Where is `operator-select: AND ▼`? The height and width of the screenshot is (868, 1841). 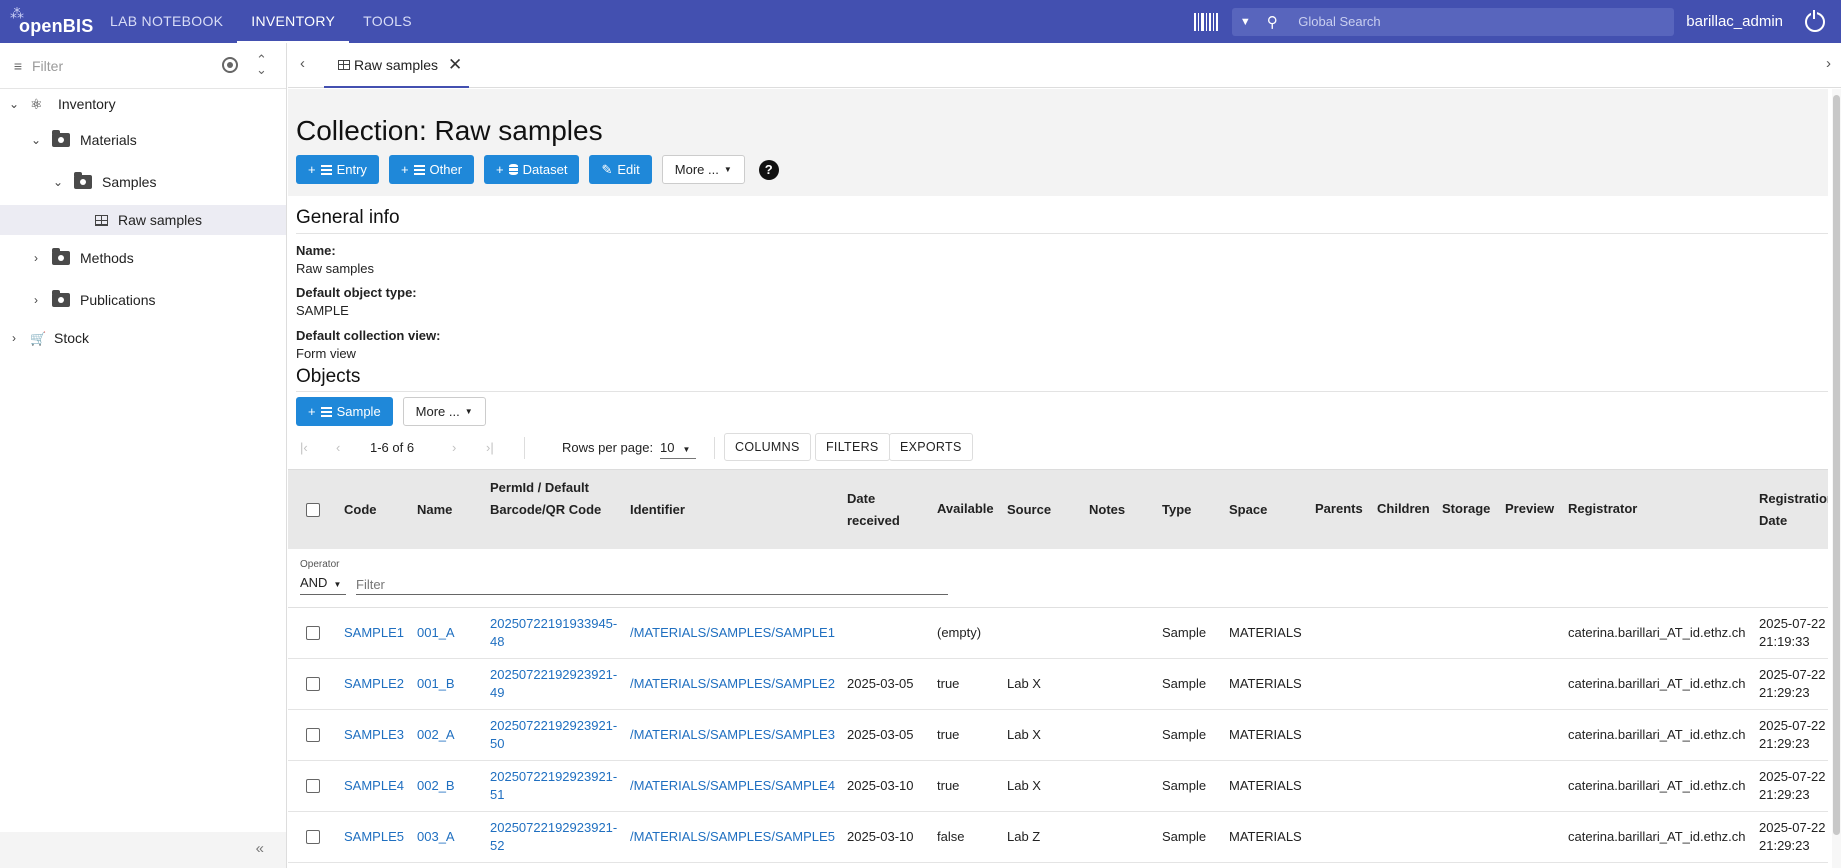
operator-select: AND ▼ is located at coordinates (323, 584).